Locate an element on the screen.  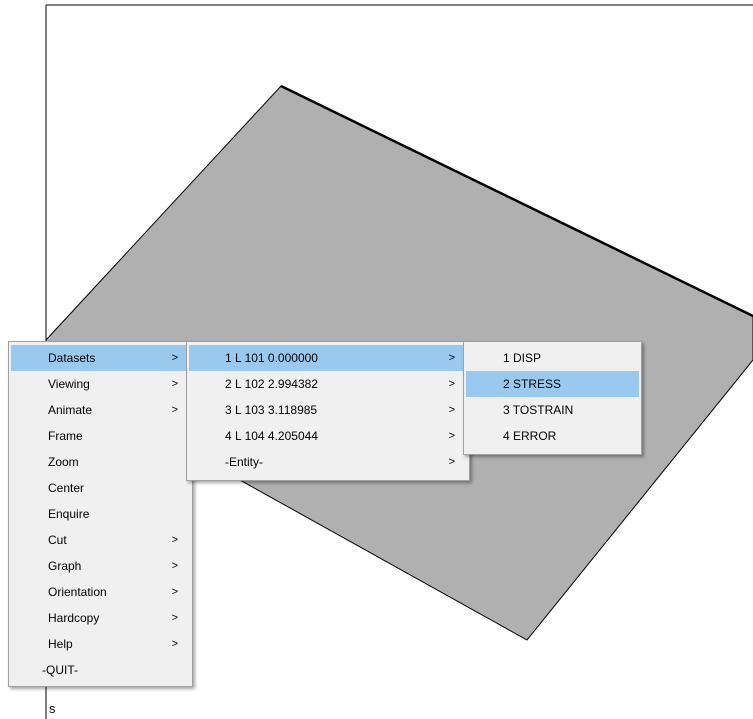
entity-item-tostrain: 3 TOSTRAIN is located at coordinates (552, 410).